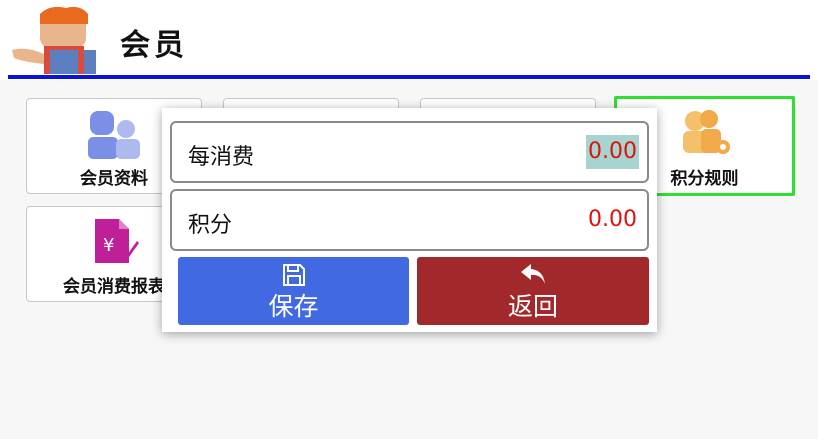  Describe the element at coordinates (293, 291) in the screenshot. I see `save-button: 保存` at that location.